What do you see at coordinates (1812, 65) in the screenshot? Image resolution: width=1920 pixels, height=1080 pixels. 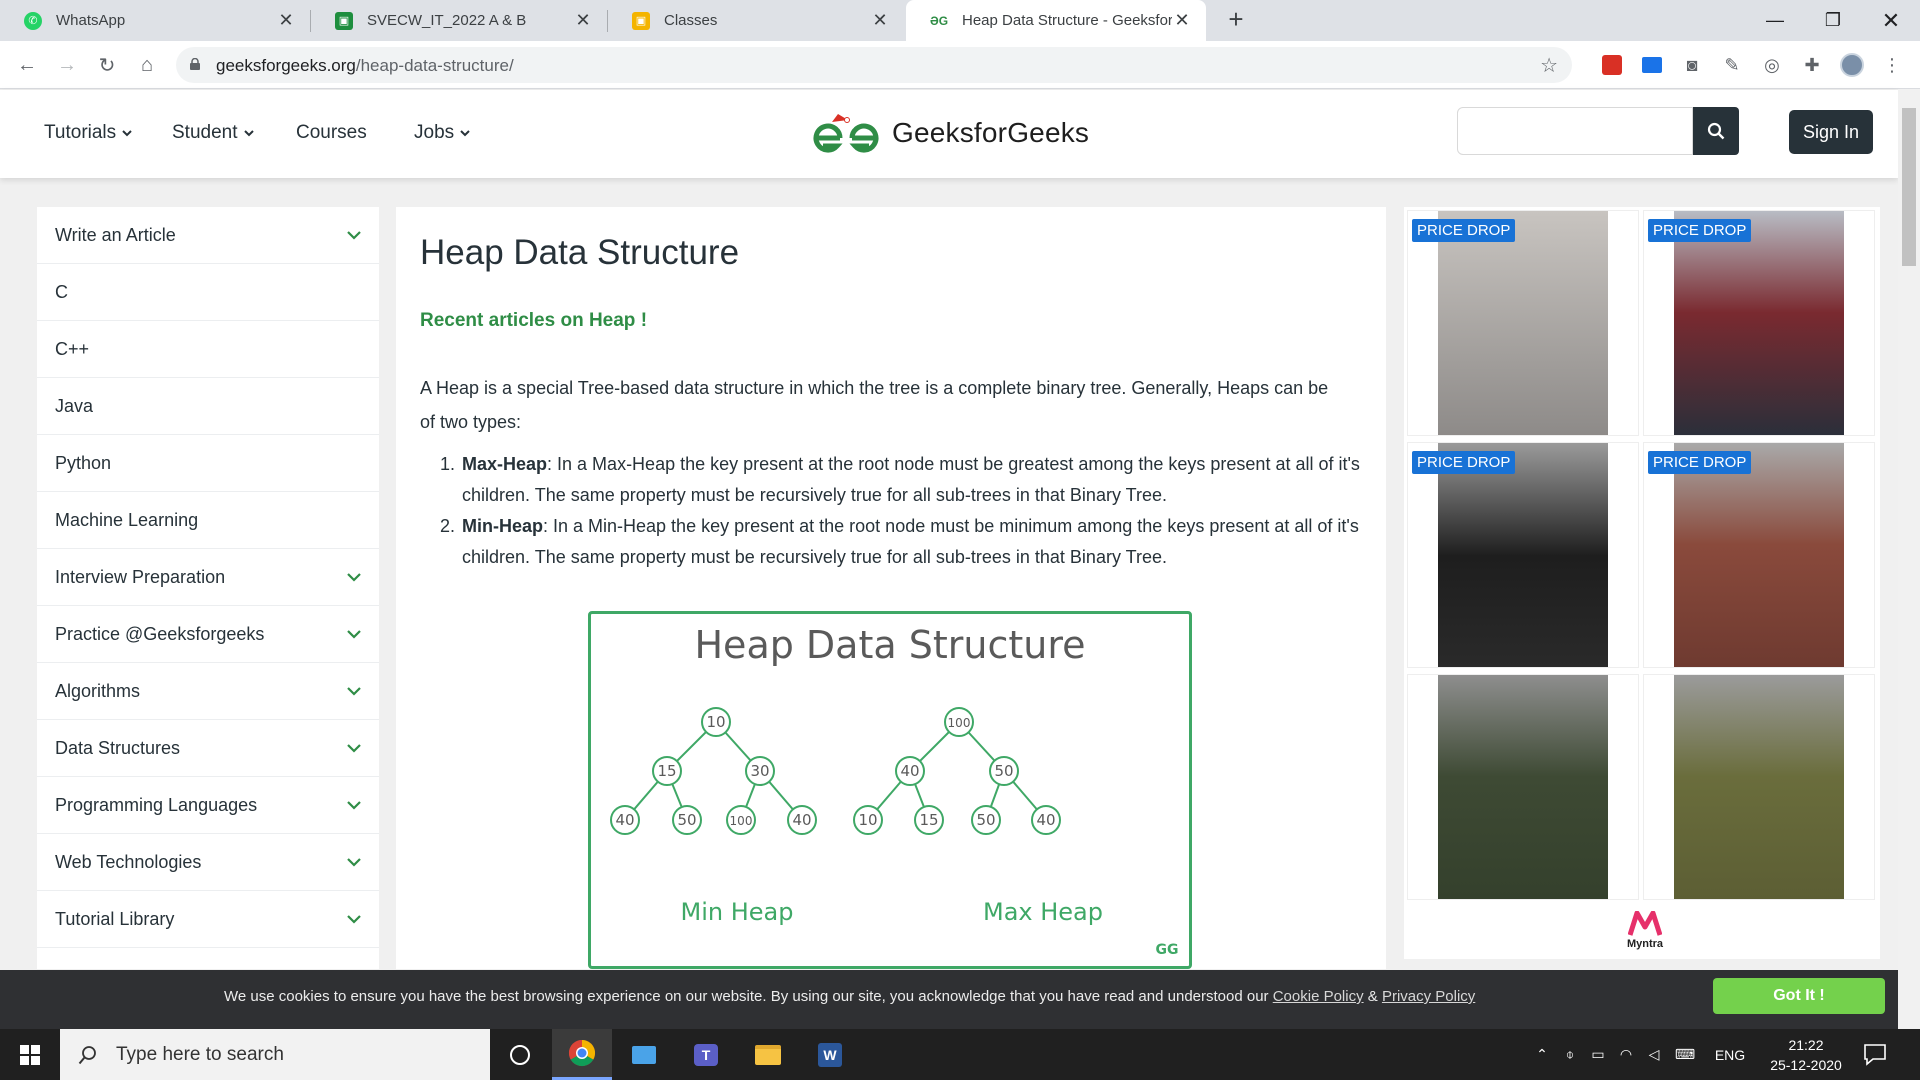 I see `puzzle-icon: ✚` at bounding box center [1812, 65].